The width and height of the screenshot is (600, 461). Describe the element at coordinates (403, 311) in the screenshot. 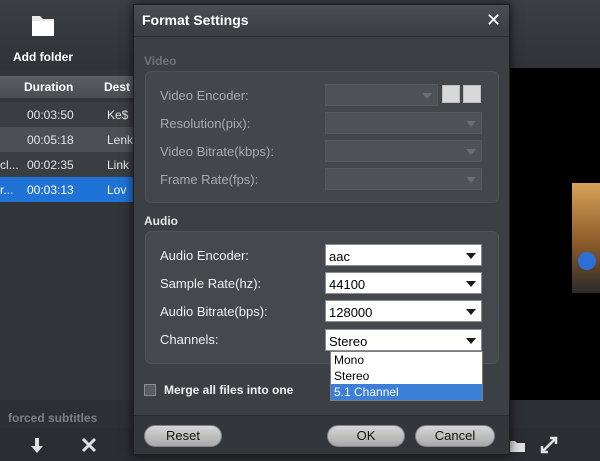

I see `audio-bitrate-select: 128000` at that location.